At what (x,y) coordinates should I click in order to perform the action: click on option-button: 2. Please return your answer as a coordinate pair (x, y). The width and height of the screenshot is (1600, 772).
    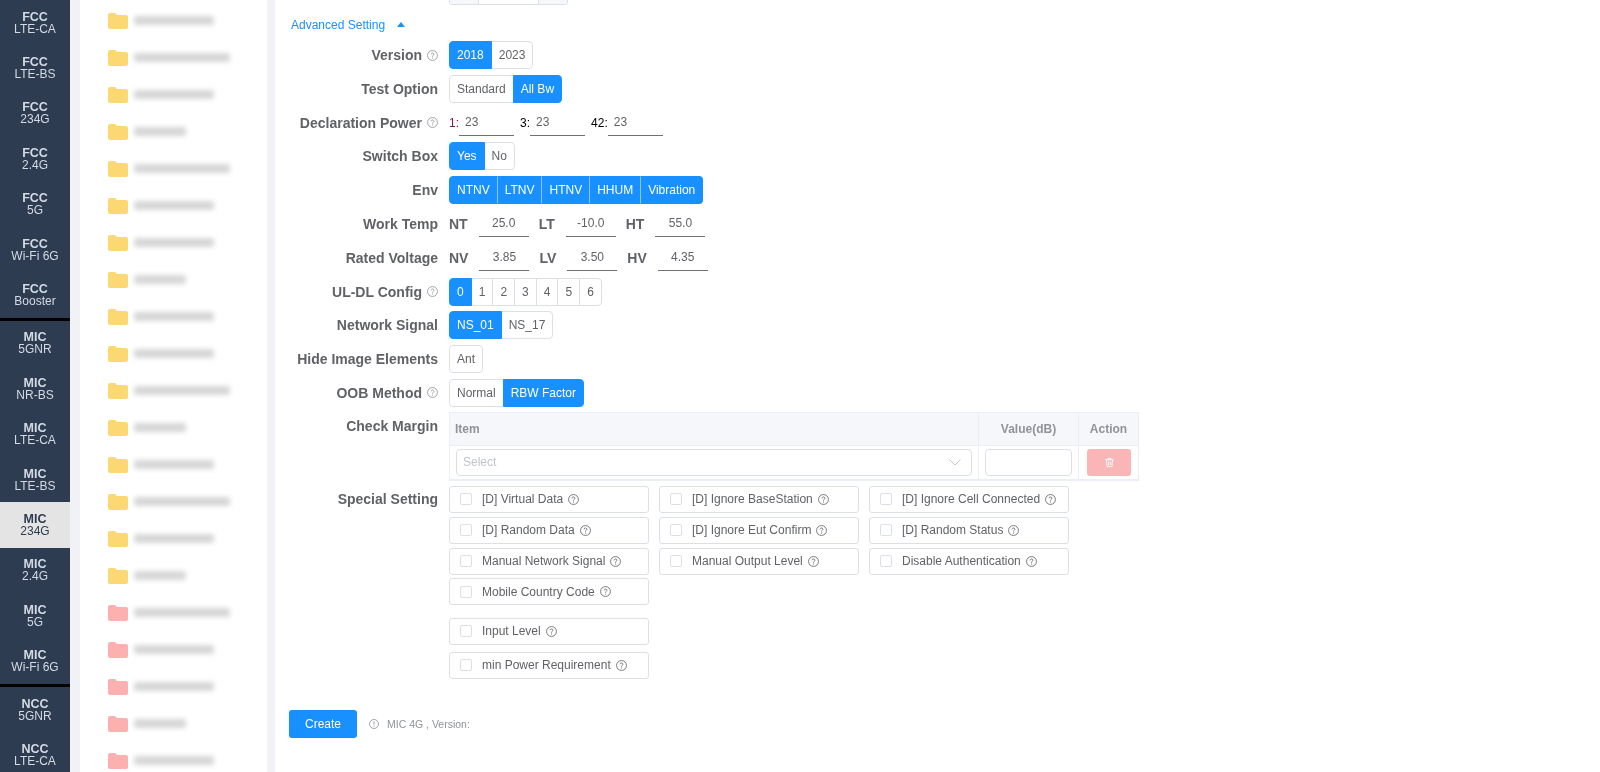
    Looking at the image, I should click on (504, 291).